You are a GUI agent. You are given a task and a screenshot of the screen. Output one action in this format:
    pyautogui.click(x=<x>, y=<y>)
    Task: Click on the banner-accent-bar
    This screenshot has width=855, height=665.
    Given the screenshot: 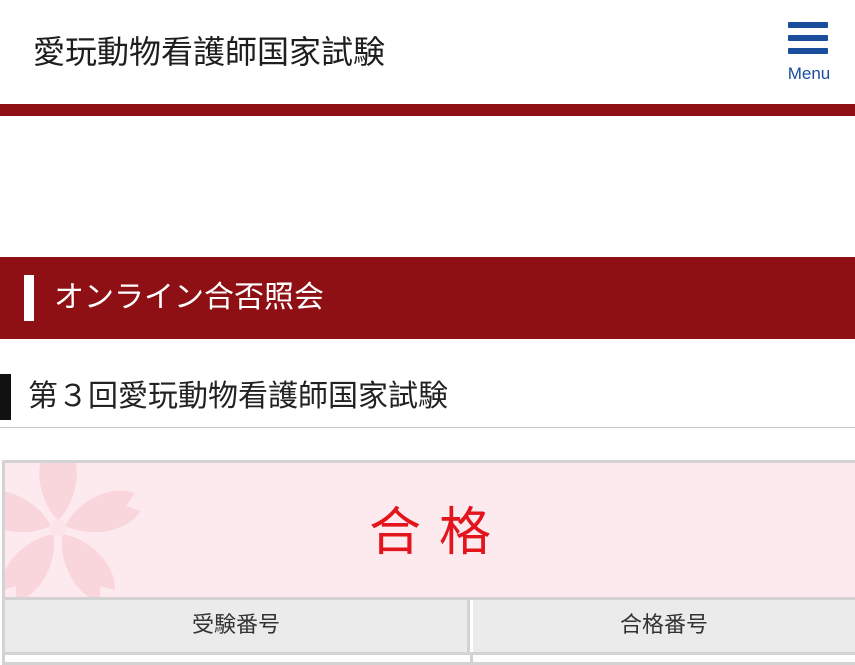 What is the action you would take?
    pyautogui.click(x=29, y=298)
    